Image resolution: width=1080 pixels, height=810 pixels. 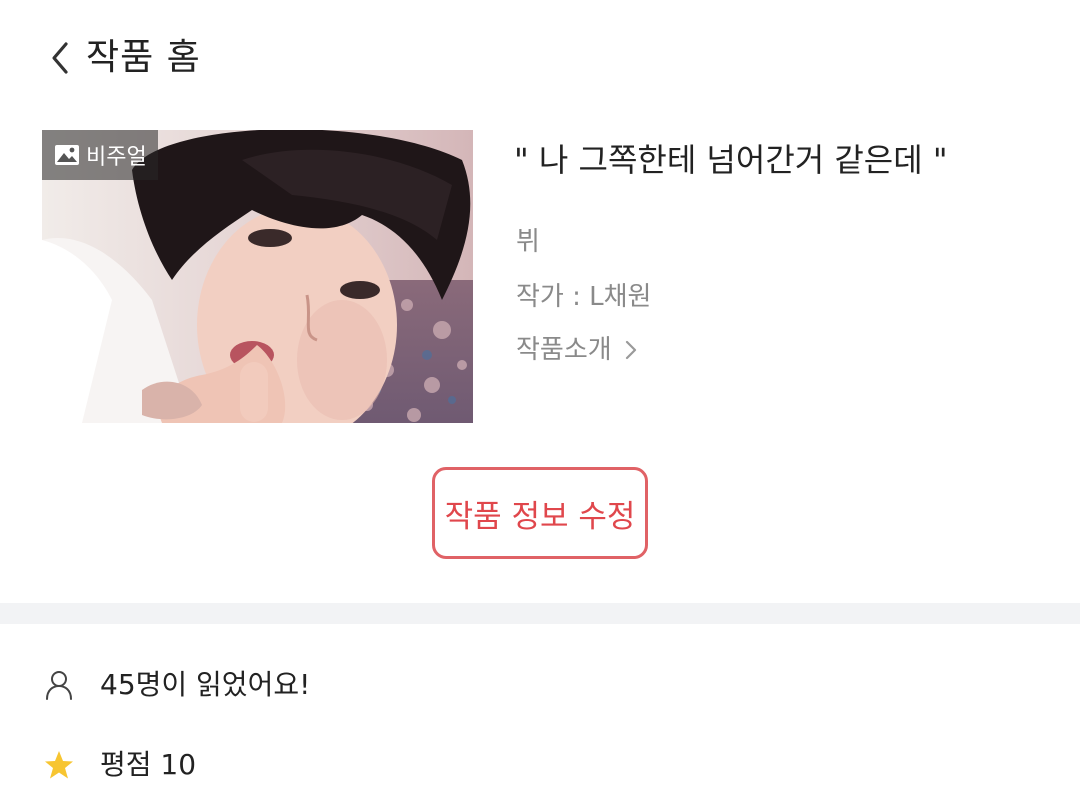 I want to click on rating-text: 평점 10, so click(x=148, y=764).